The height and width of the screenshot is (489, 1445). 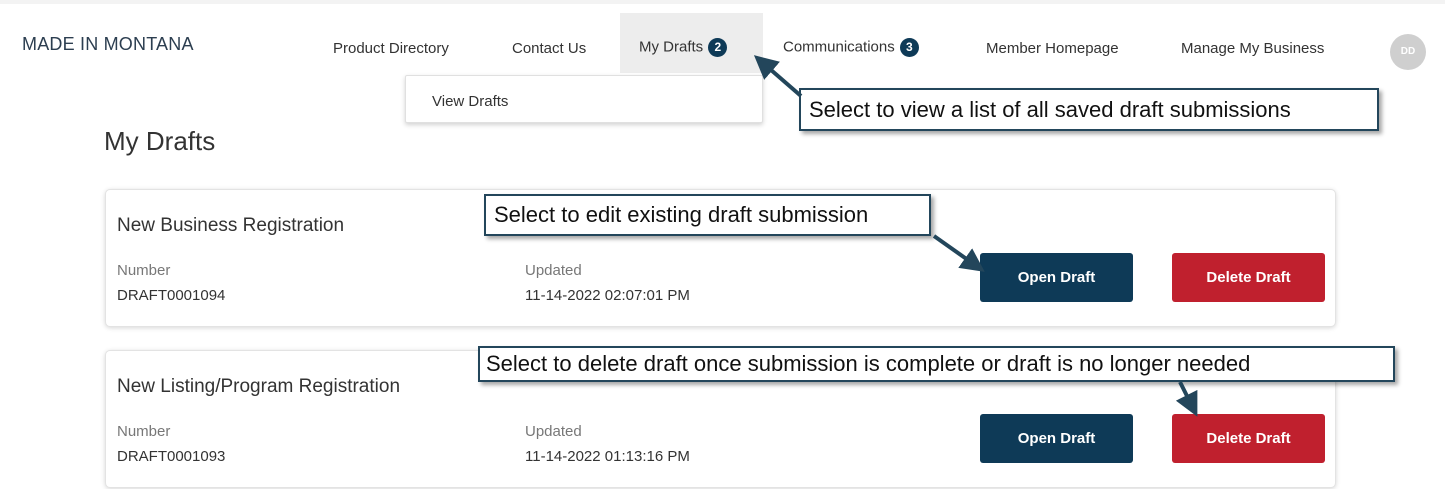 I want to click on draft-number: DRAFT0001094, so click(x=171, y=295).